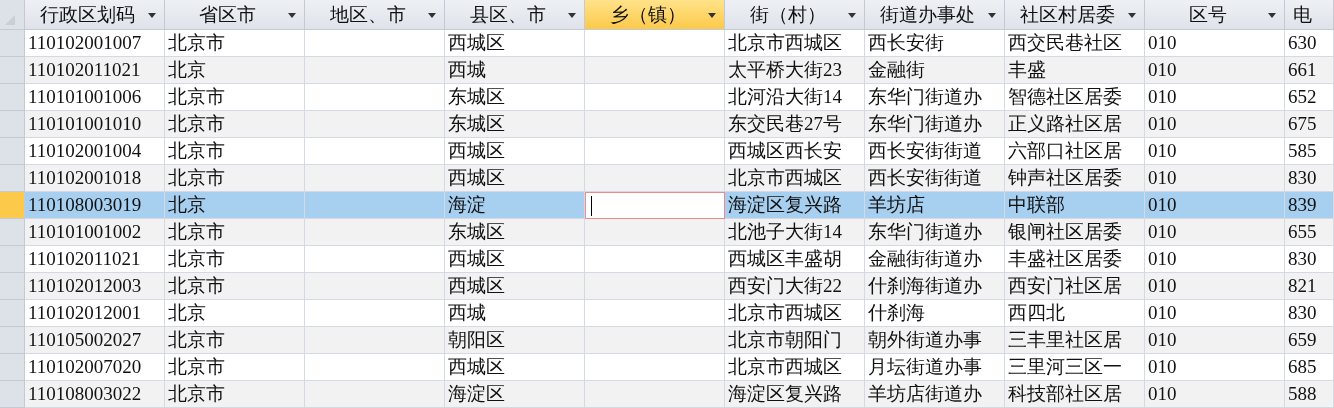 The height and width of the screenshot is (408, 1334). Describe the element at coordinates (1309, 15) in the screenshot. I see `column-header: 电` at that location.